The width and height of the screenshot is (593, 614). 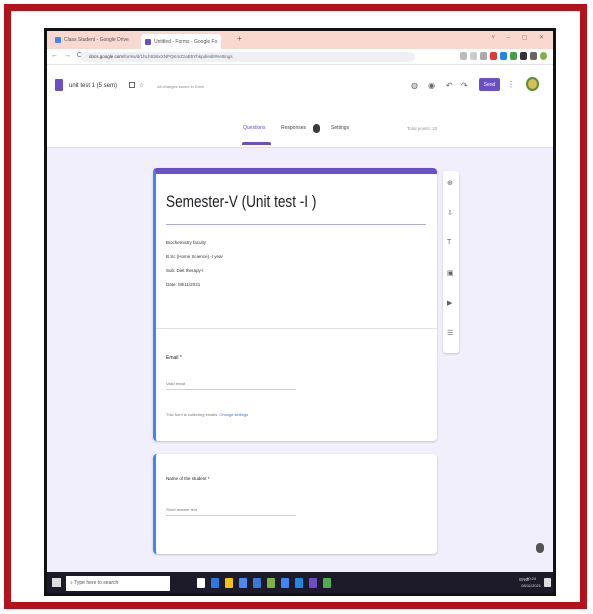 What do you see at coordinates (186, 242) in the screenshot?
I see `description-line: Biochemistry faculty` at bounding box center [186, 242].